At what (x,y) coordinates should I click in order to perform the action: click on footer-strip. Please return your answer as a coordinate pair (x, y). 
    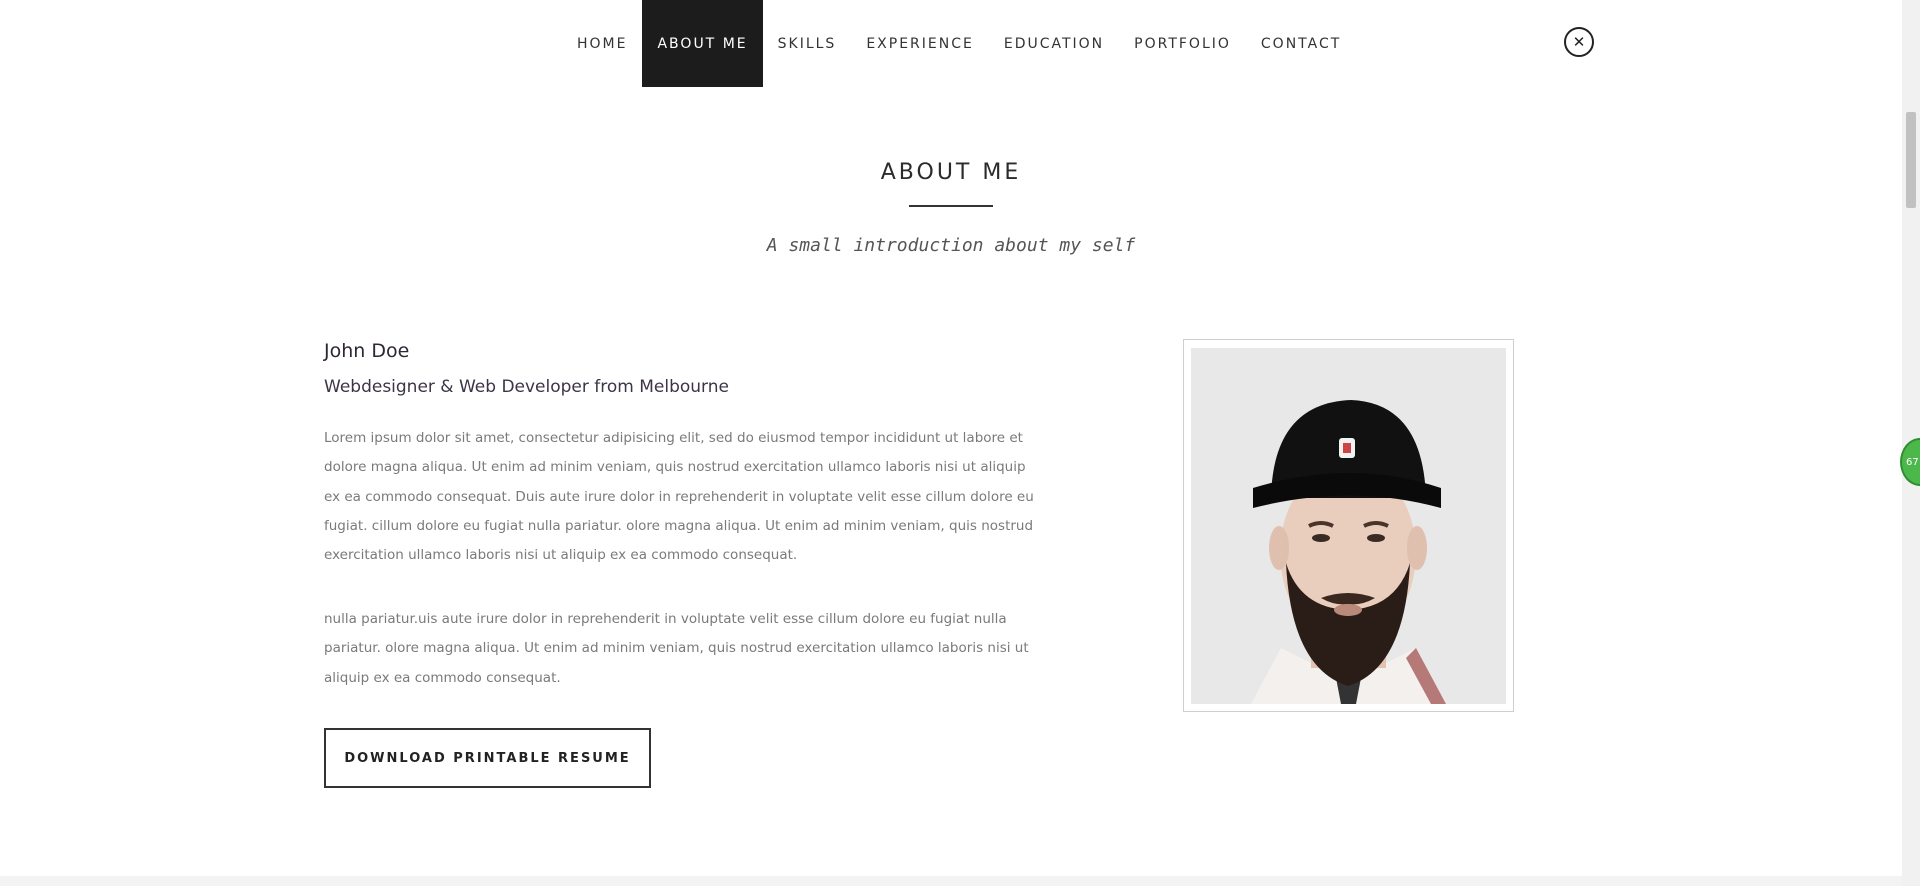
    Looking at the image, I should click on (951, 881).